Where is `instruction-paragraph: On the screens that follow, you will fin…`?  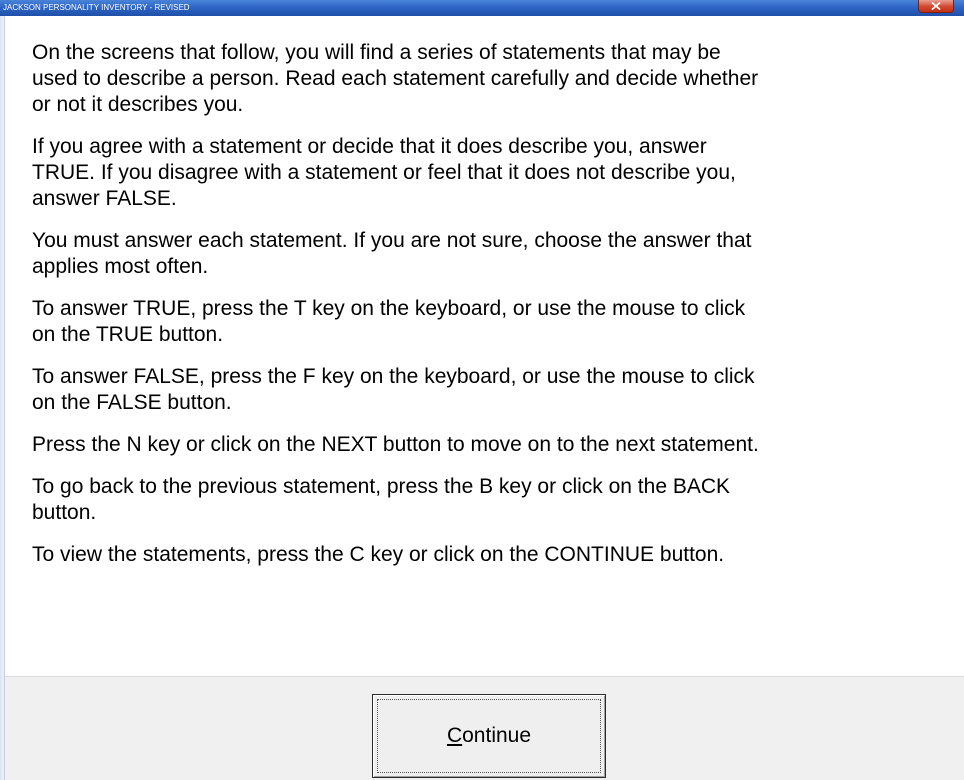 instruction-paragraph: On the screens that follow, you will fin… is located at coordinates (395, 78).